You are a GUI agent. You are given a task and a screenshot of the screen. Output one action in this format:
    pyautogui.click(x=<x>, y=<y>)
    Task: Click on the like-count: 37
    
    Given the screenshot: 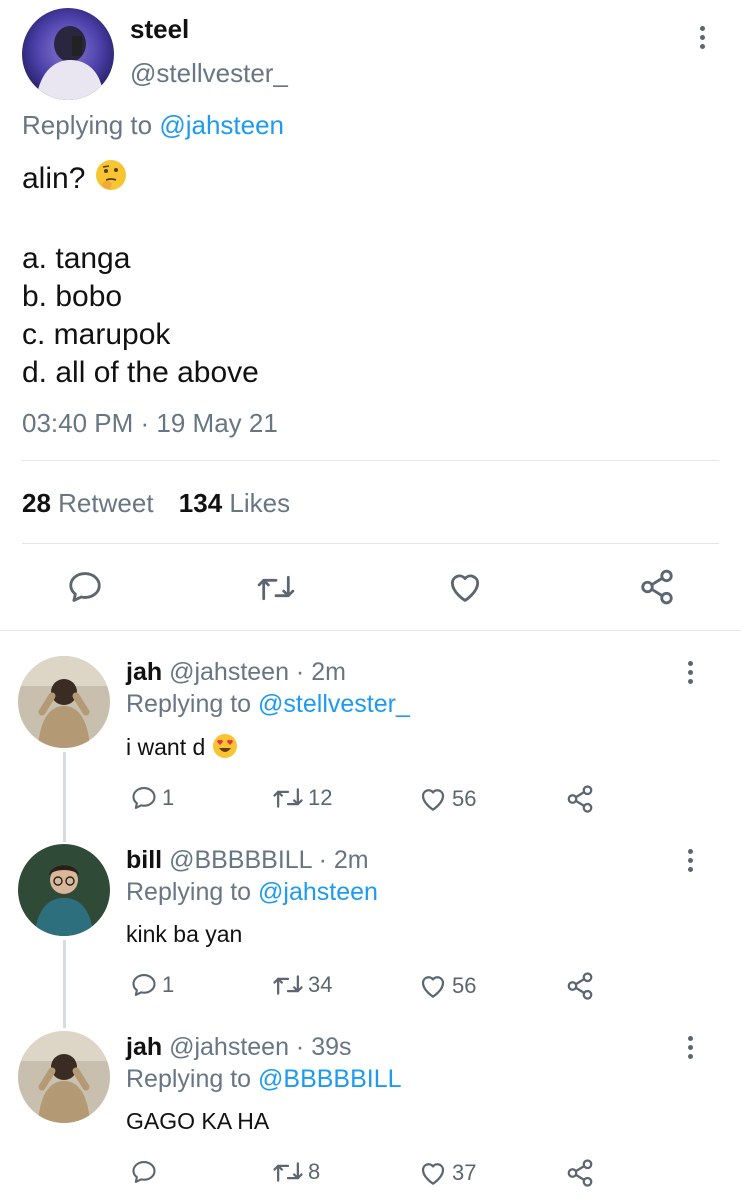 What is the action you would take?
    pyautogui.click(x=464, y=1172)
    